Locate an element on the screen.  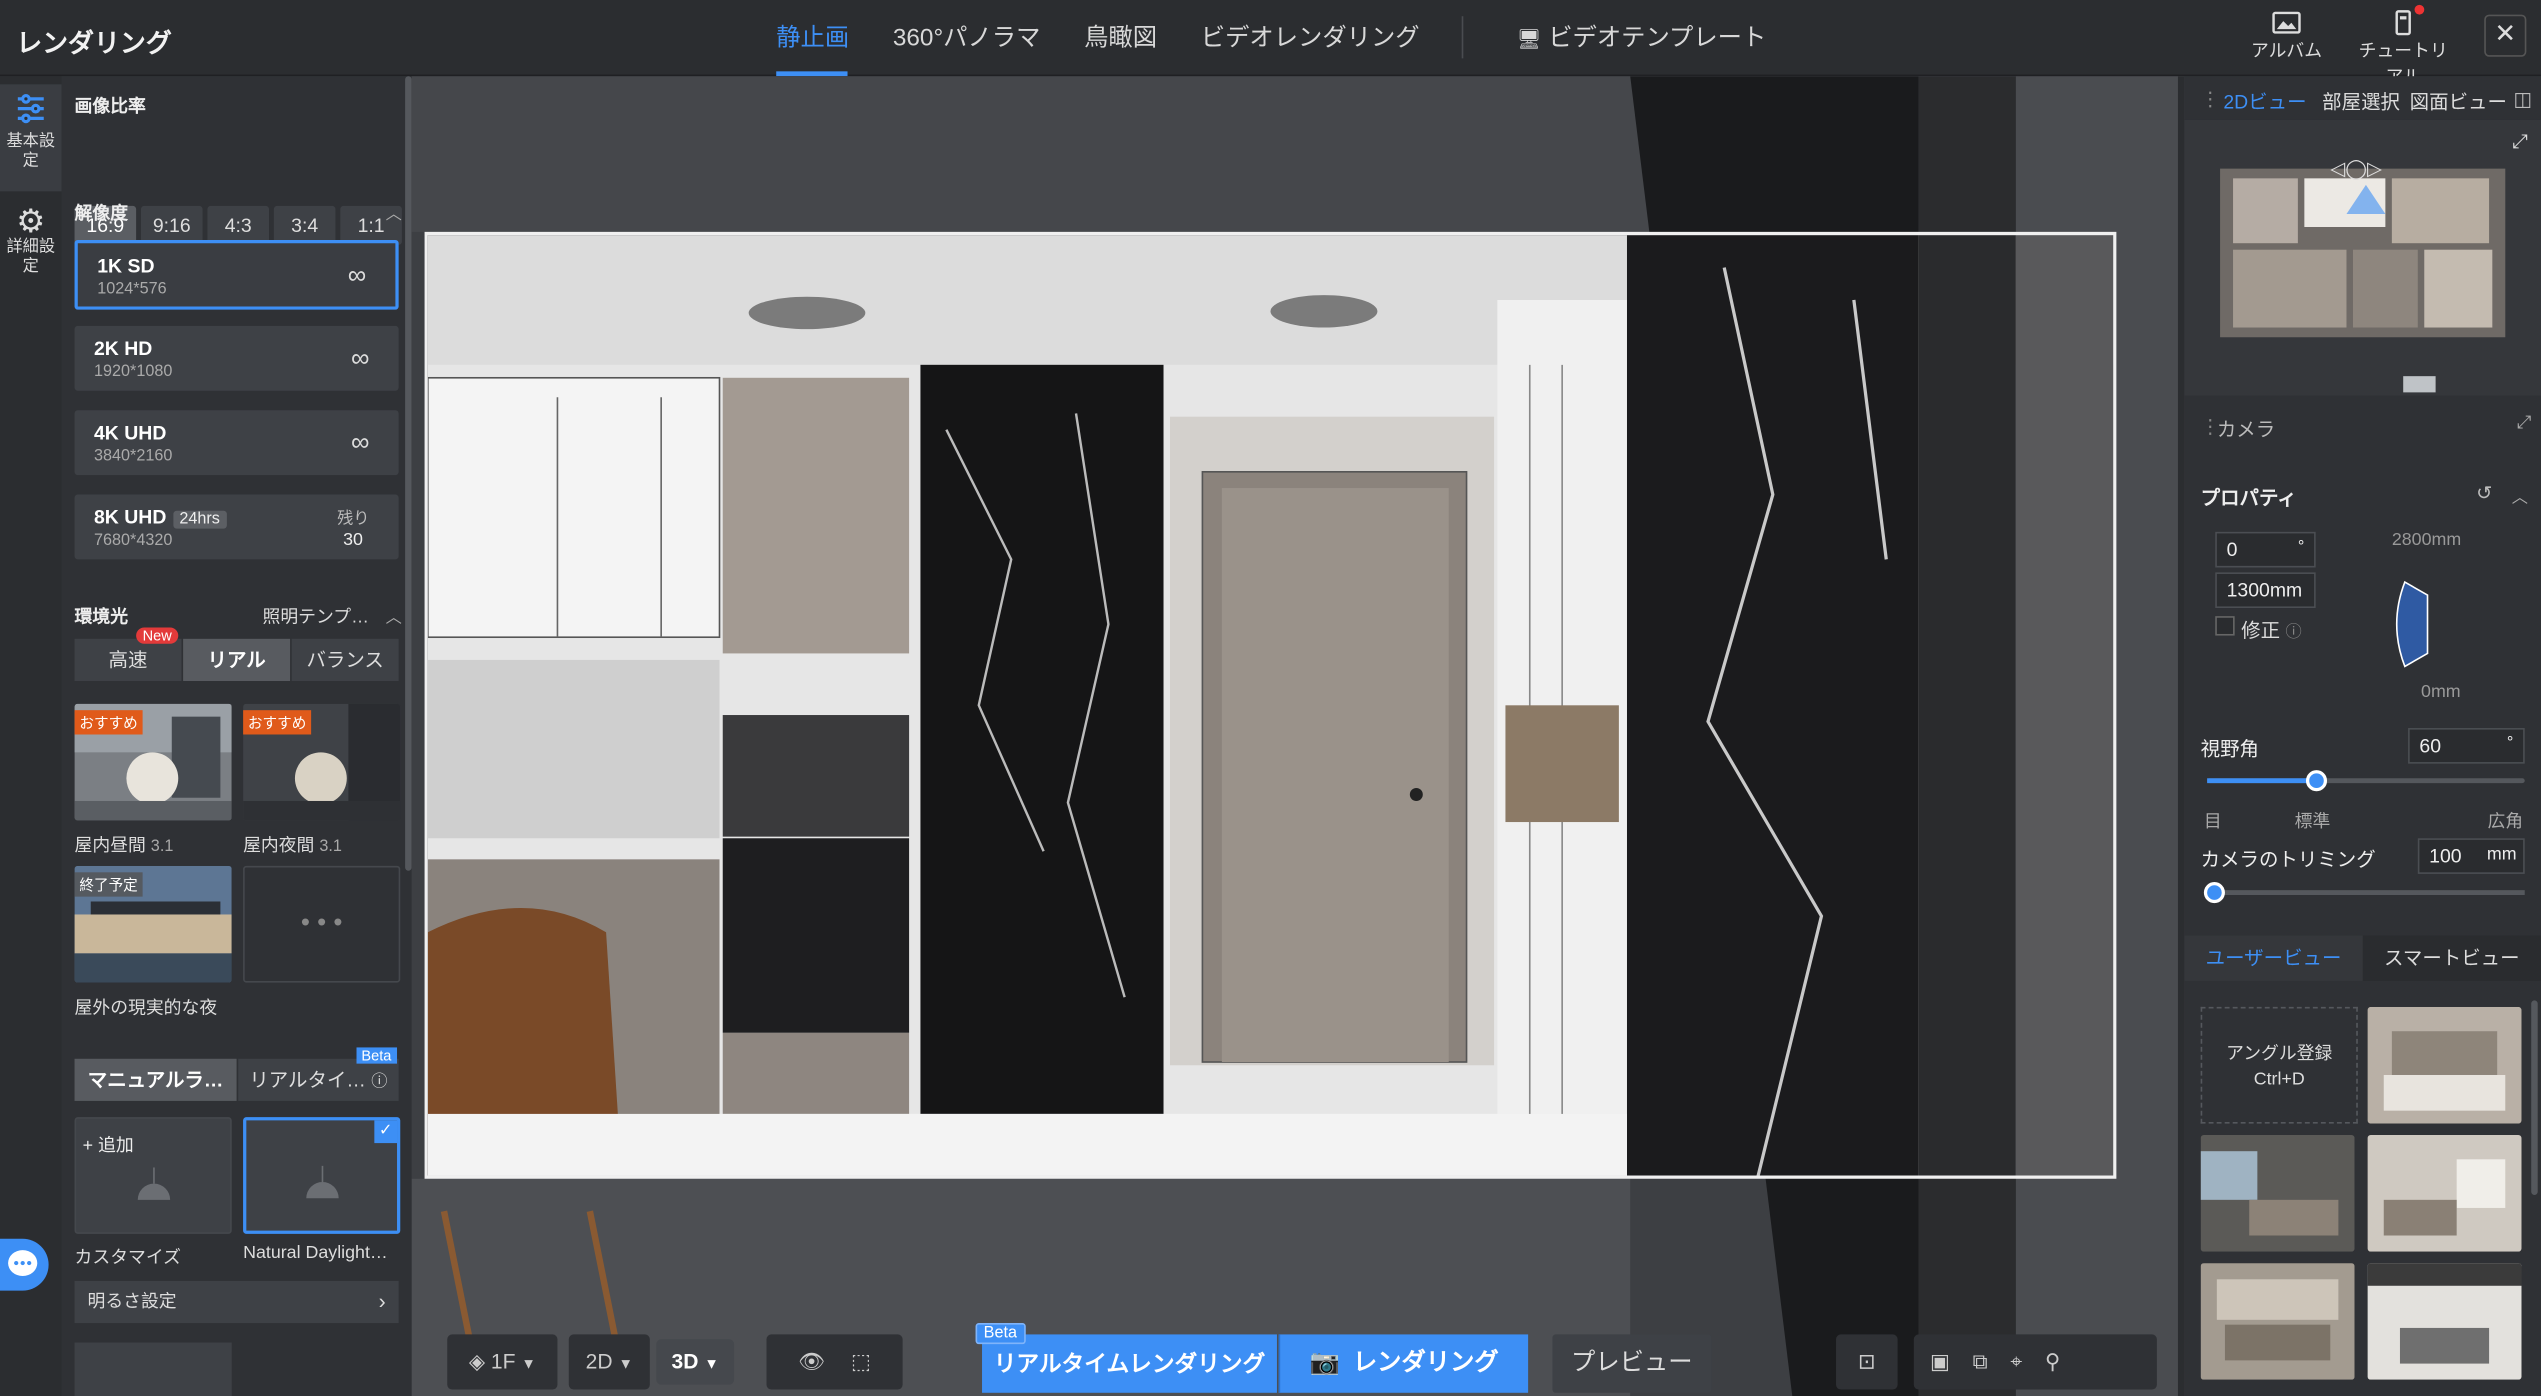
tab-drawing-view: 図面ビュー is located at coordinates (2458, 102).